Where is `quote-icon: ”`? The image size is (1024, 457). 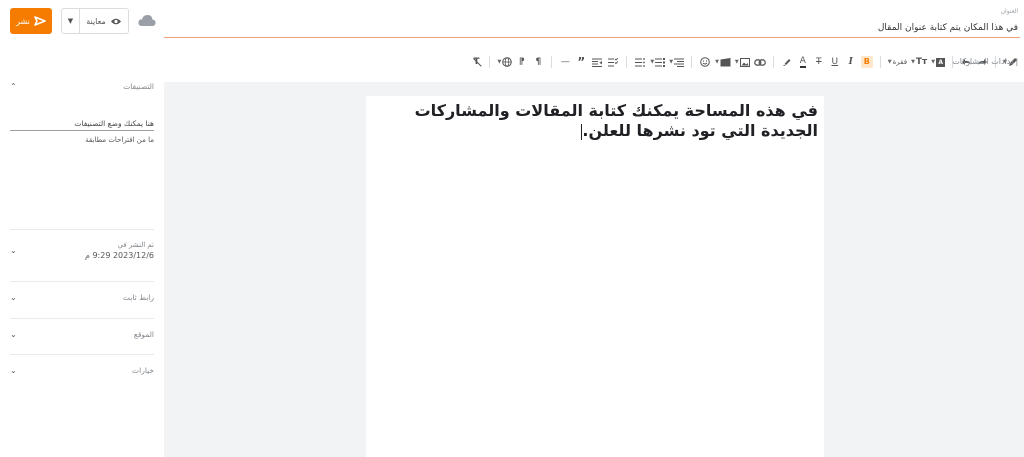
quote-icon: ” is located at coordinates (581, 62).